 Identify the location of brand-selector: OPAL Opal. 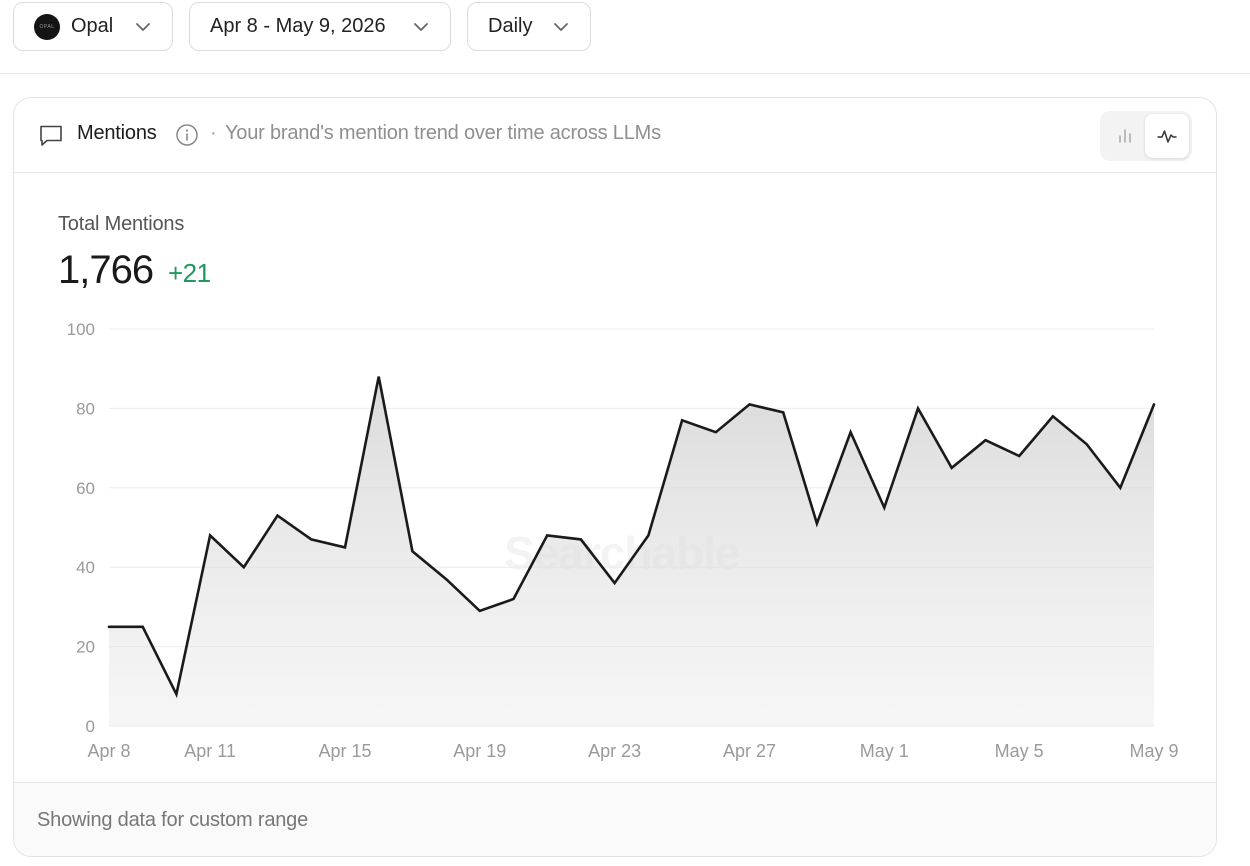
(93, 26).